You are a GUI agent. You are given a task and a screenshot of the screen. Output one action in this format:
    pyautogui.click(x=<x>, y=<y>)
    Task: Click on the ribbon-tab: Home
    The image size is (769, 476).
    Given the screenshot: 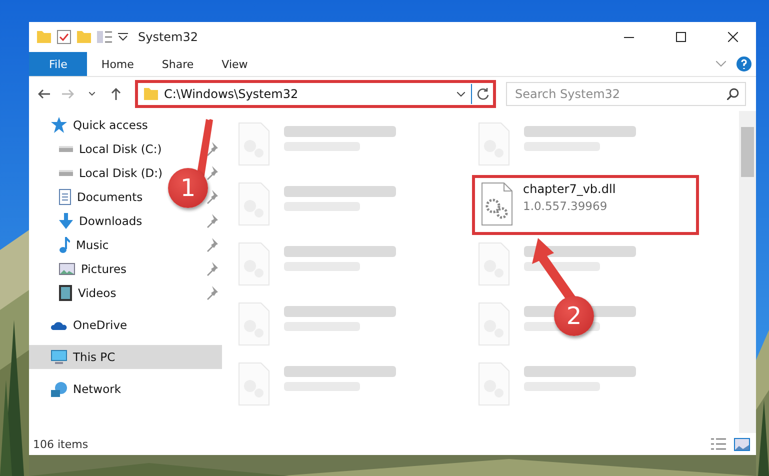 What is the action you would take?
    pyautogui.click(x=117, y=64)
    